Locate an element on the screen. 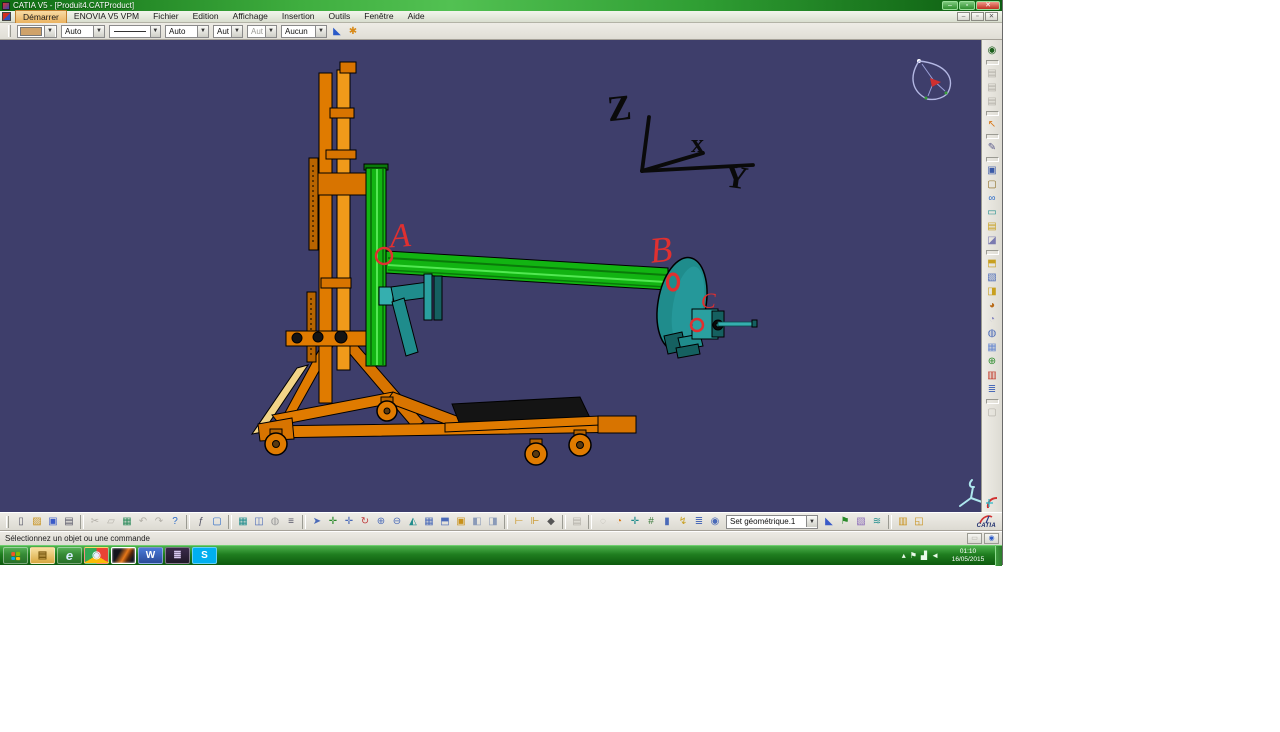 This screenshot has height=732, width=1280. mdi-restore-button: ▫ is located at coordinates (977, 16).